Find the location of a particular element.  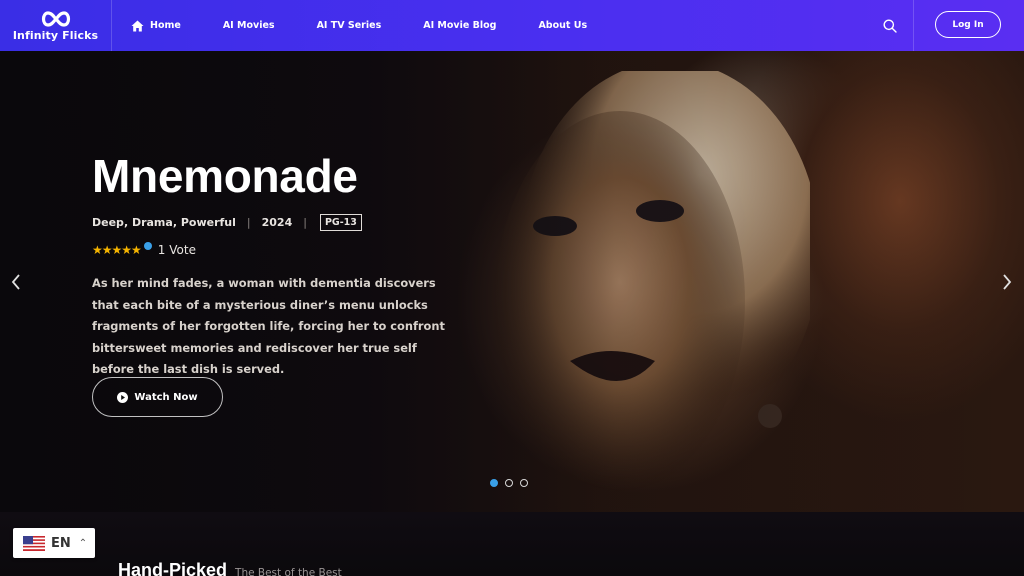

slide-indicators is located at coordinates (509, 483).